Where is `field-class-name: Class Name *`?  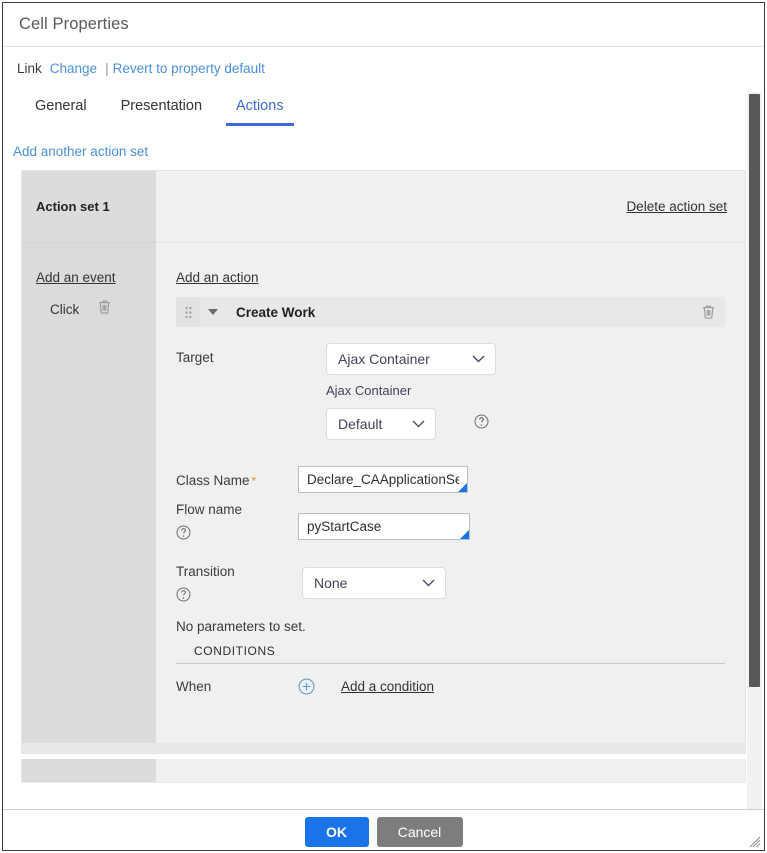 field-class-name: Class Name * is located at coordinates (460, 479).